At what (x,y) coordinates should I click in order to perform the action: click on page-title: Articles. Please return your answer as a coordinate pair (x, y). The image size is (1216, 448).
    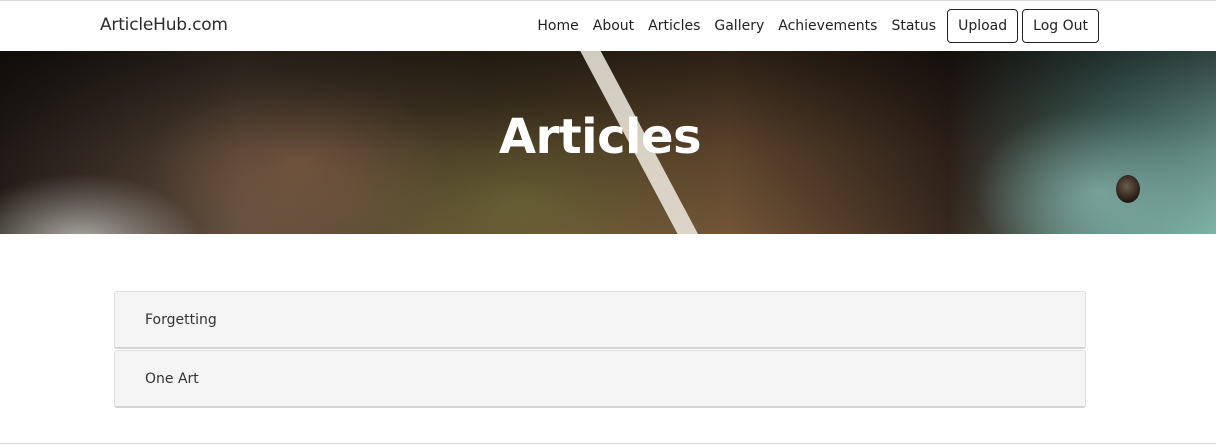
    Looking at the image, I should click on (600, 137).